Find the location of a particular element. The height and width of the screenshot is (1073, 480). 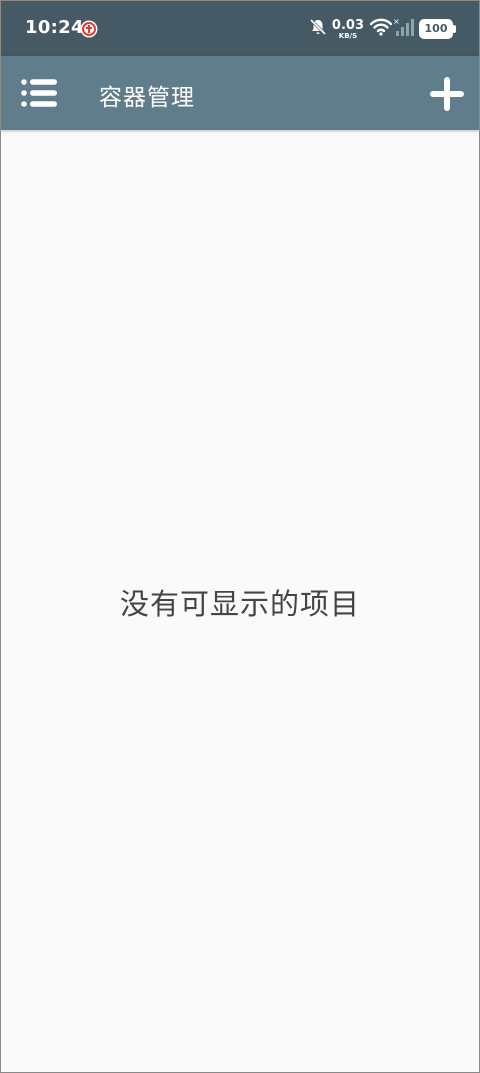

network-speed: 0.03 KB/S is located at coordinates (348, 29).